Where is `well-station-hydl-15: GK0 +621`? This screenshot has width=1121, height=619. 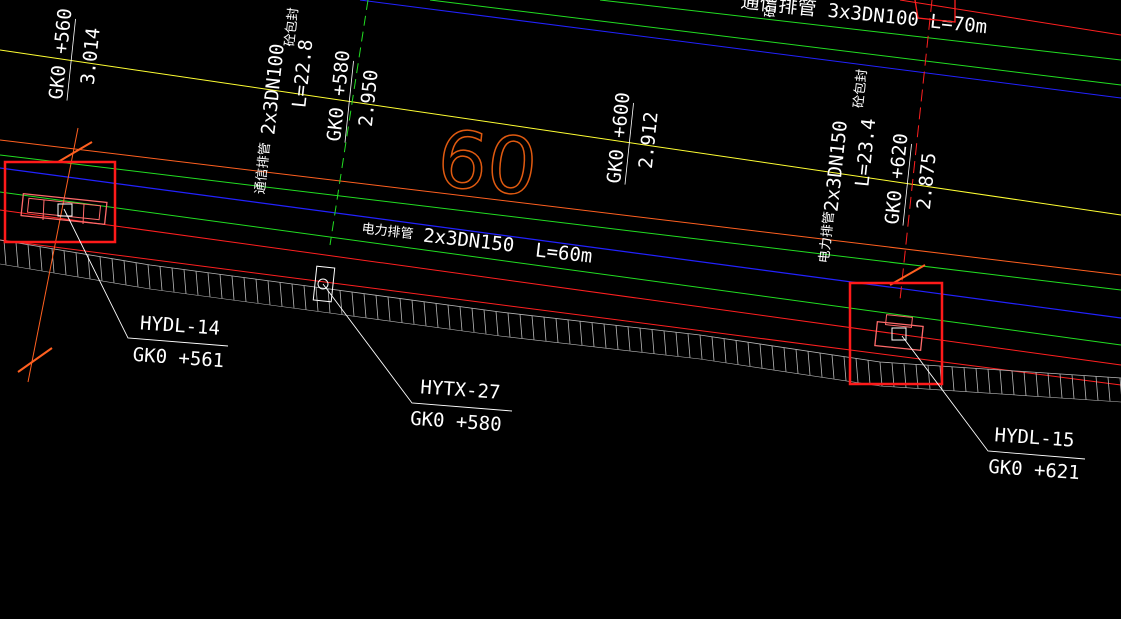 well-station-hydl-15: GK0 +621 is located at coordinates (1034, 470).